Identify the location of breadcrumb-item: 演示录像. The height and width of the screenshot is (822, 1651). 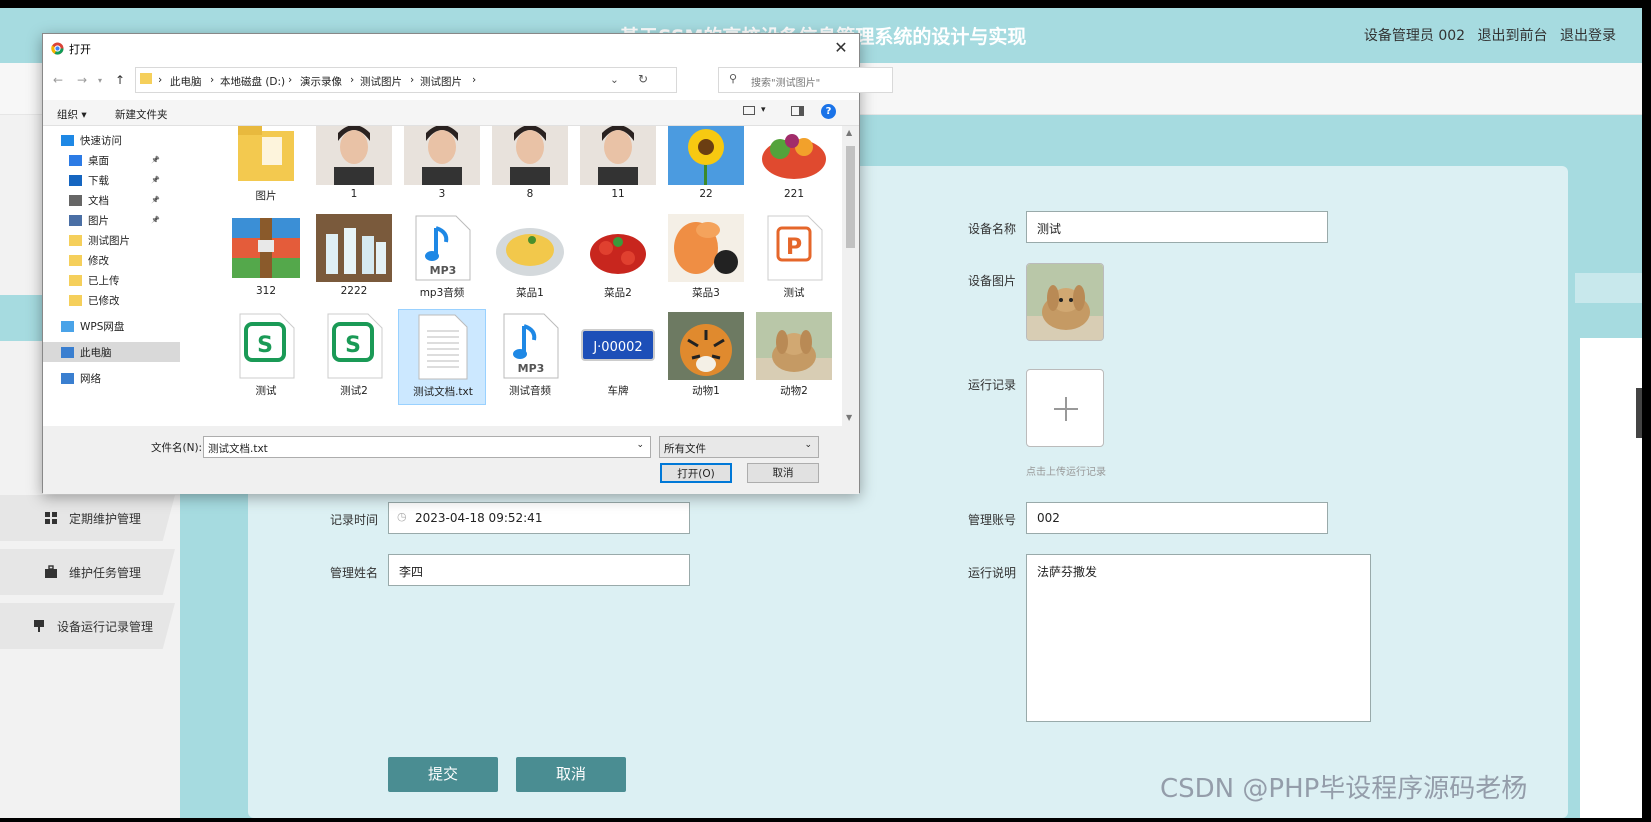
(321, 81).